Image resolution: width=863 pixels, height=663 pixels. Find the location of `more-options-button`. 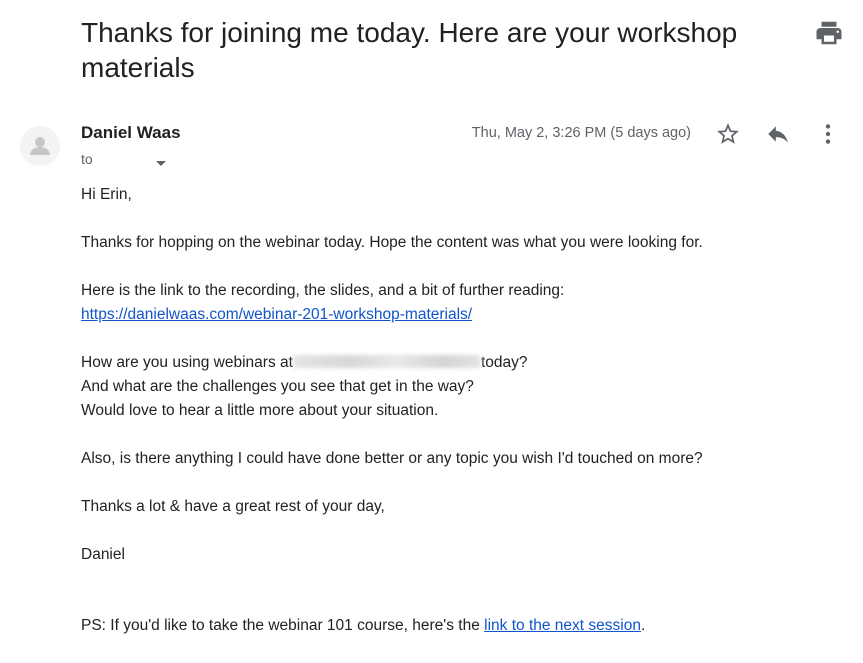

more-options-button is located at coordinates (828, 134).